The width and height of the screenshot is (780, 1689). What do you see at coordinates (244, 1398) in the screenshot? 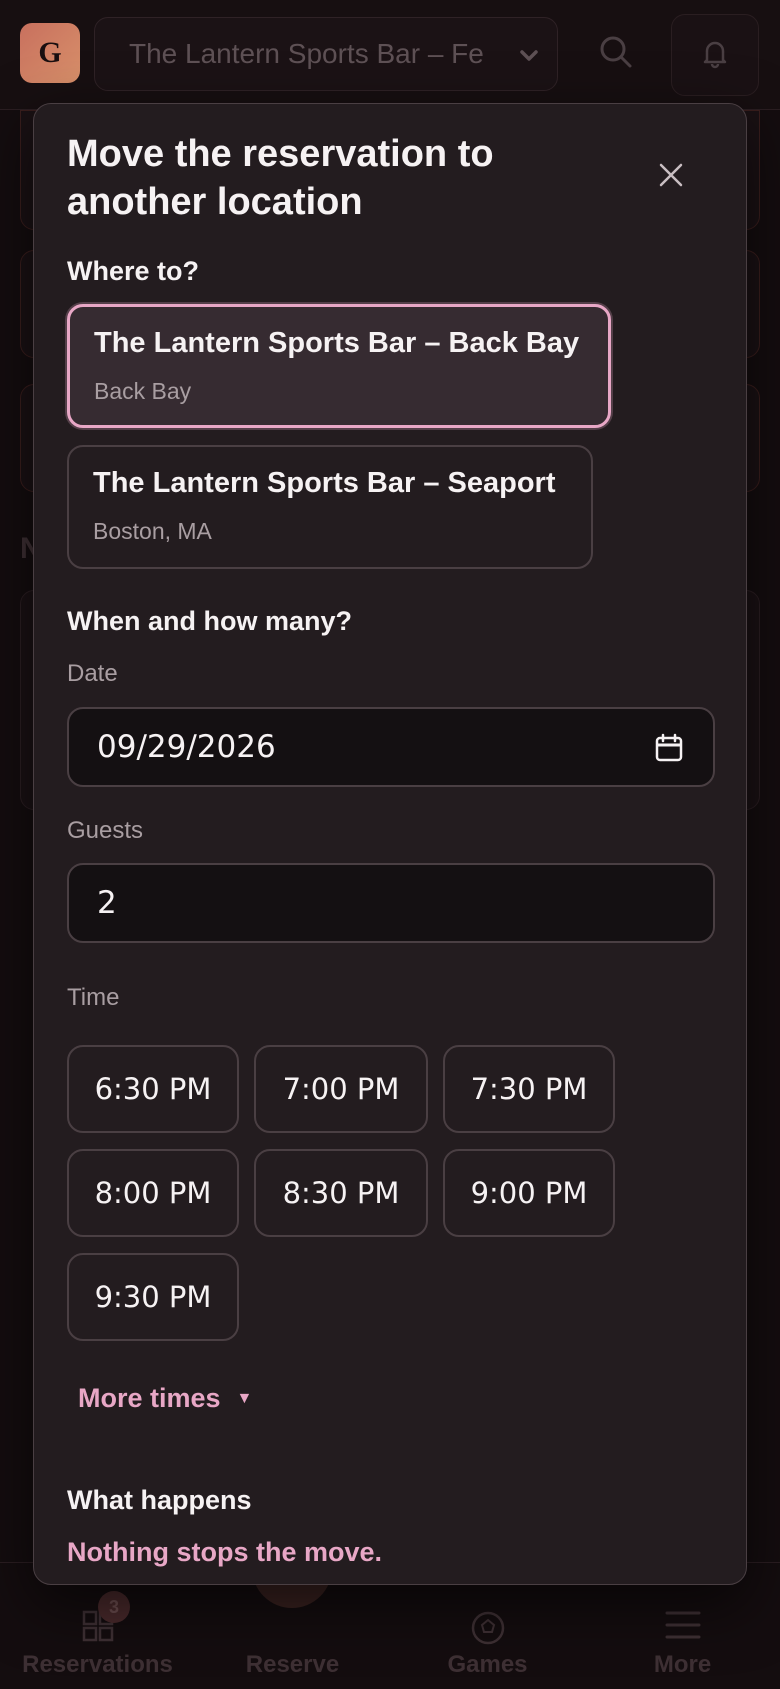
I see `caret-down-icon: ▼` at bounding box center [244, 1398].